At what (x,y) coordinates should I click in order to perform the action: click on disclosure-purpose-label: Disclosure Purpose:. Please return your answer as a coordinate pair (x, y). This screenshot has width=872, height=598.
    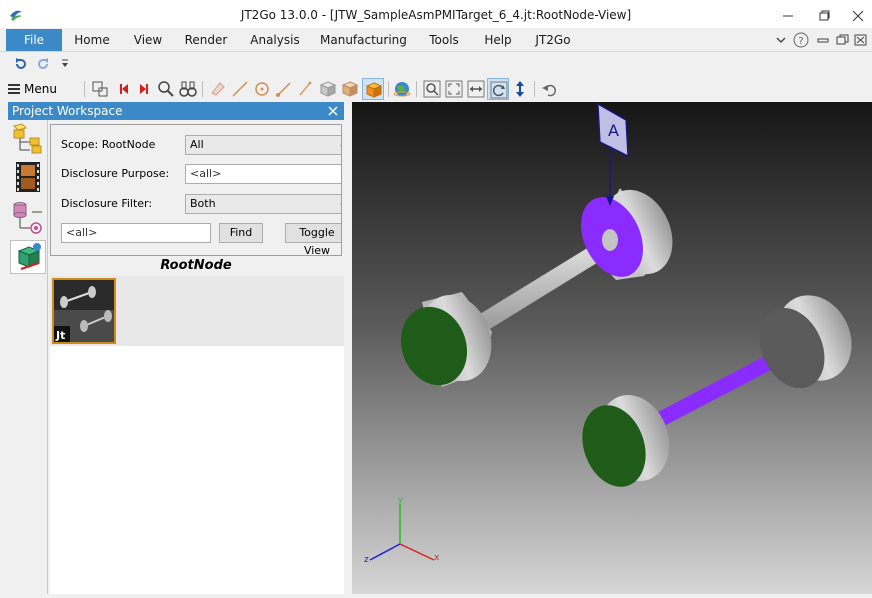
    Looking at the image, I should click on (115, 173).